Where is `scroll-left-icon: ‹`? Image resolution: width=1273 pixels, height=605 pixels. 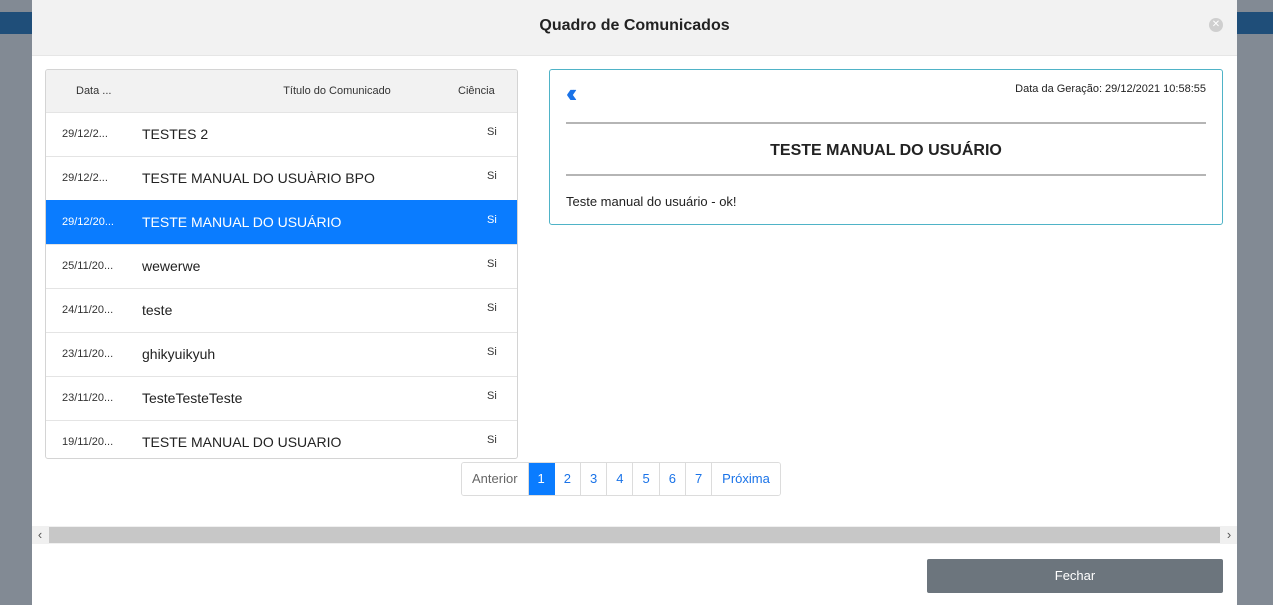 scroll-left-icon: ‹ is located at coordinates (40, 535).